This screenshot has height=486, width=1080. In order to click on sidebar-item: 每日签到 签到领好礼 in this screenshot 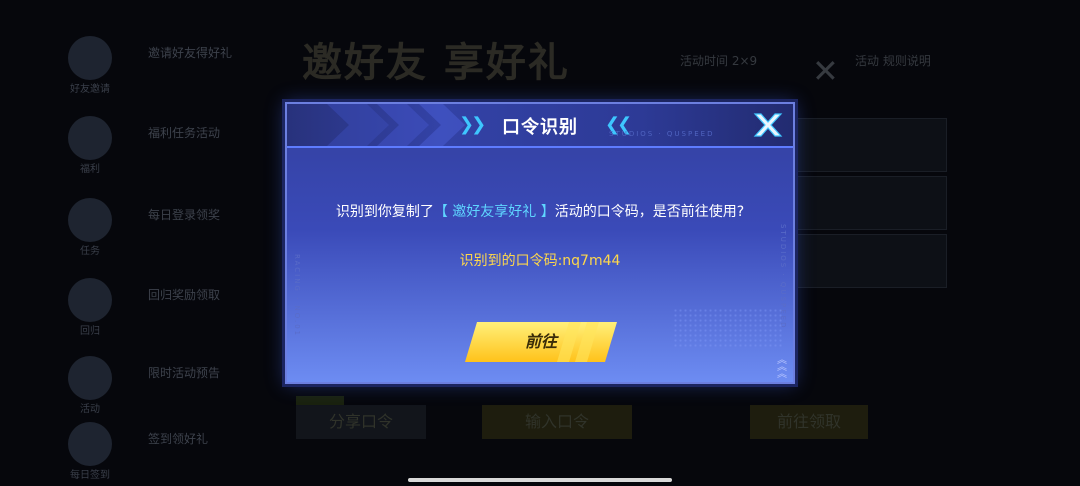, I will do `click(157, 448)`.